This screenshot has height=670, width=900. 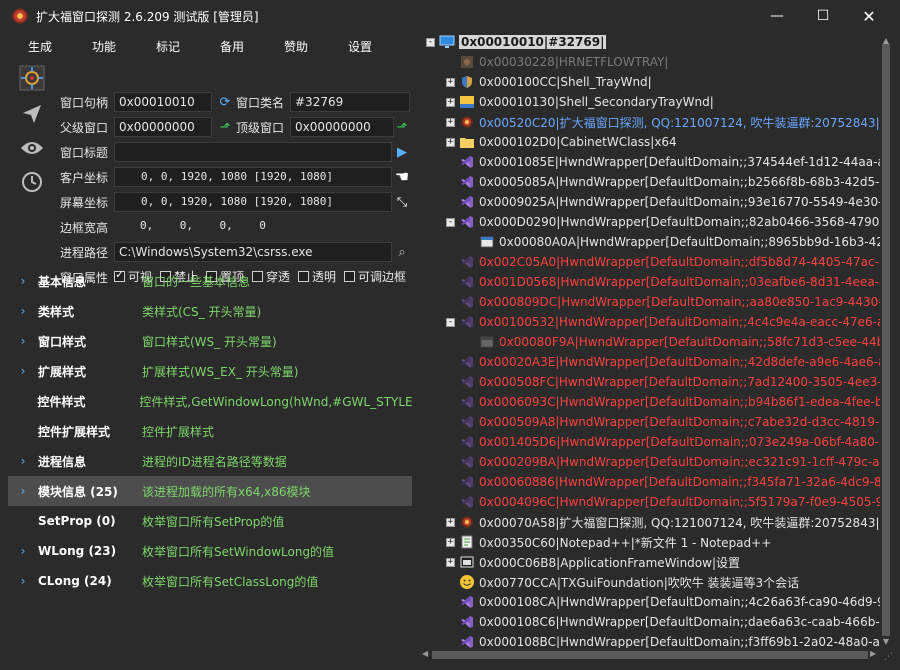 I want to click on shield-icon, so click(x=467, y=82).